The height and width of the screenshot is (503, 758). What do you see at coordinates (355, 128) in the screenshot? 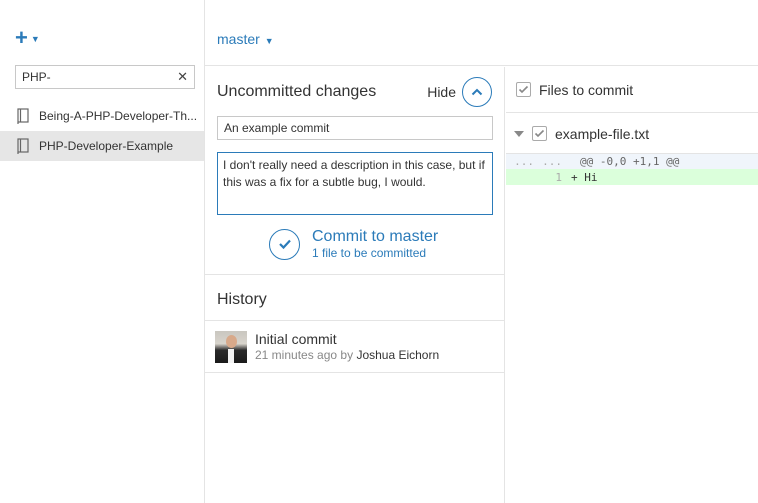
I see `commit-summary-input` at bounding box center [355, 128].